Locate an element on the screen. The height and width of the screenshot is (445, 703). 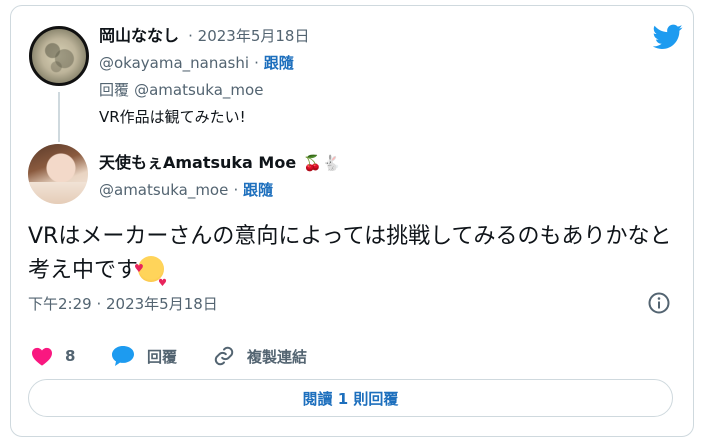
replying-to: 回覆 @amatsuka_moe is located at coordinates (181, 89).